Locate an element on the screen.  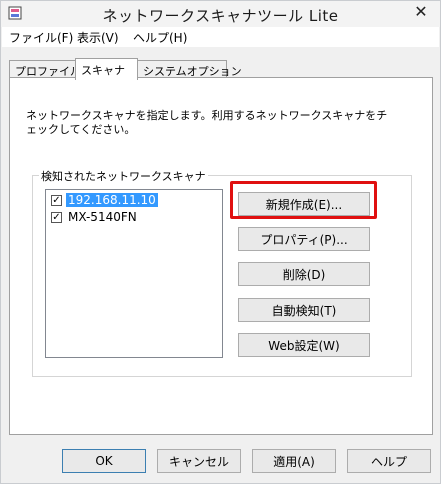
menu-file: ファイル(F) is located at coordinates (41, 37).